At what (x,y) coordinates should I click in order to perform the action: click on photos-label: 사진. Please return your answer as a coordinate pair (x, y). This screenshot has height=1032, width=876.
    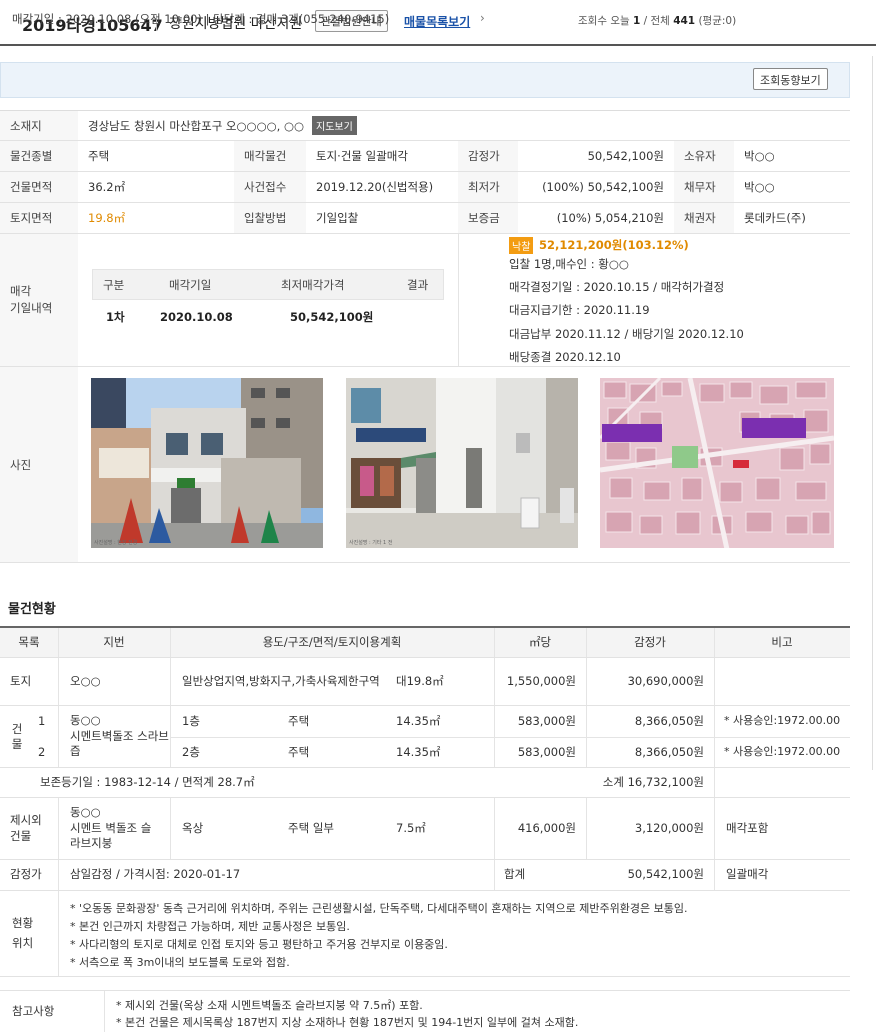
    Looking at the image, I should click on (39, 464).